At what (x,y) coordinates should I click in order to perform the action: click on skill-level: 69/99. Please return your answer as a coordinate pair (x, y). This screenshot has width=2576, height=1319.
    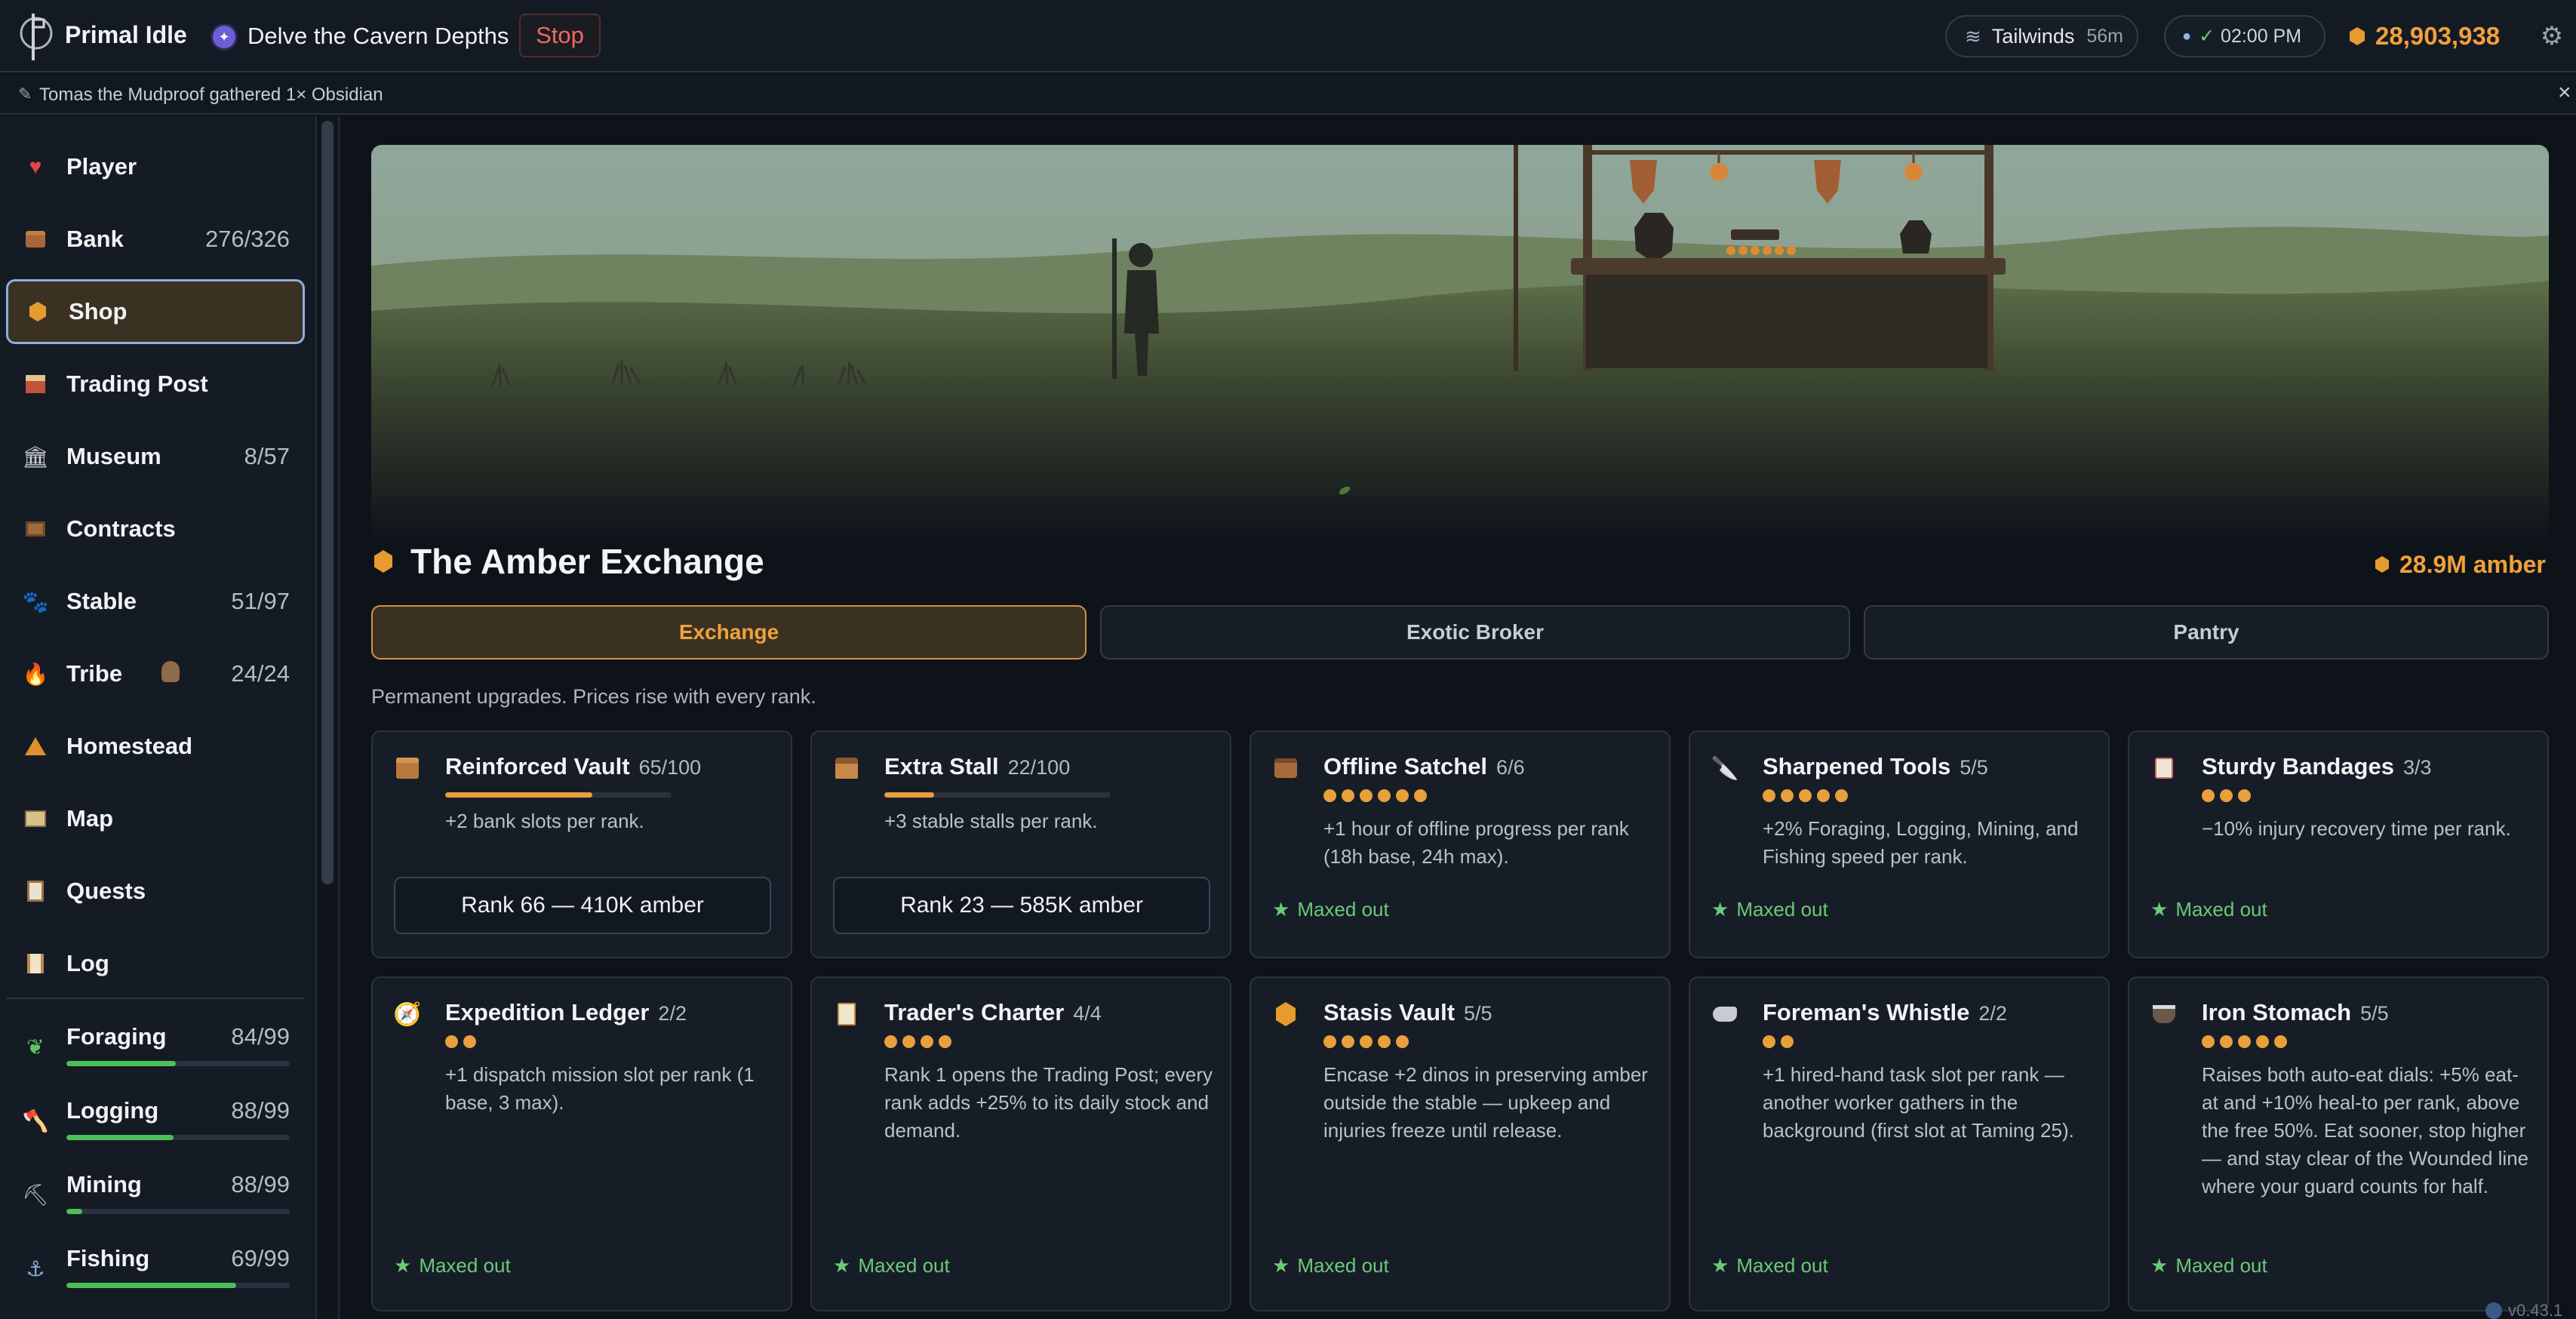
    Looking at the image, I should click on (260, 1258).